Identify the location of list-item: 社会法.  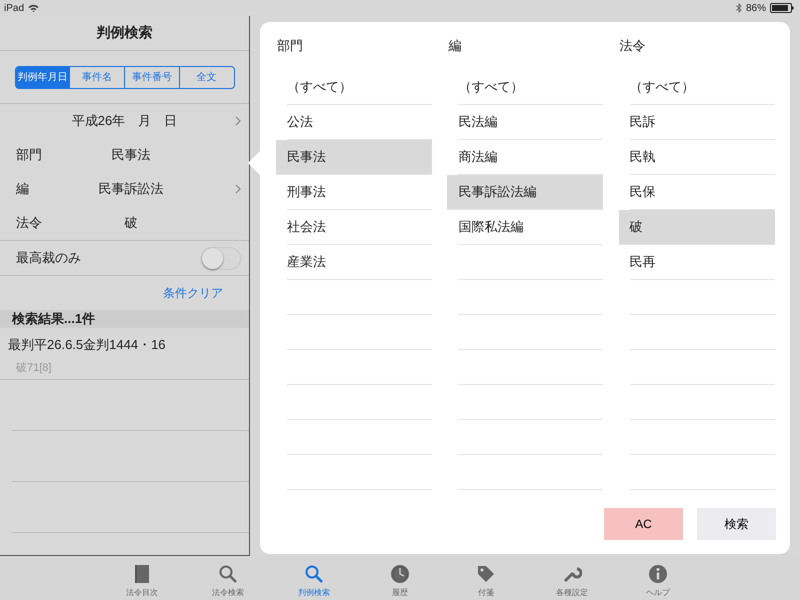
(359, 227).